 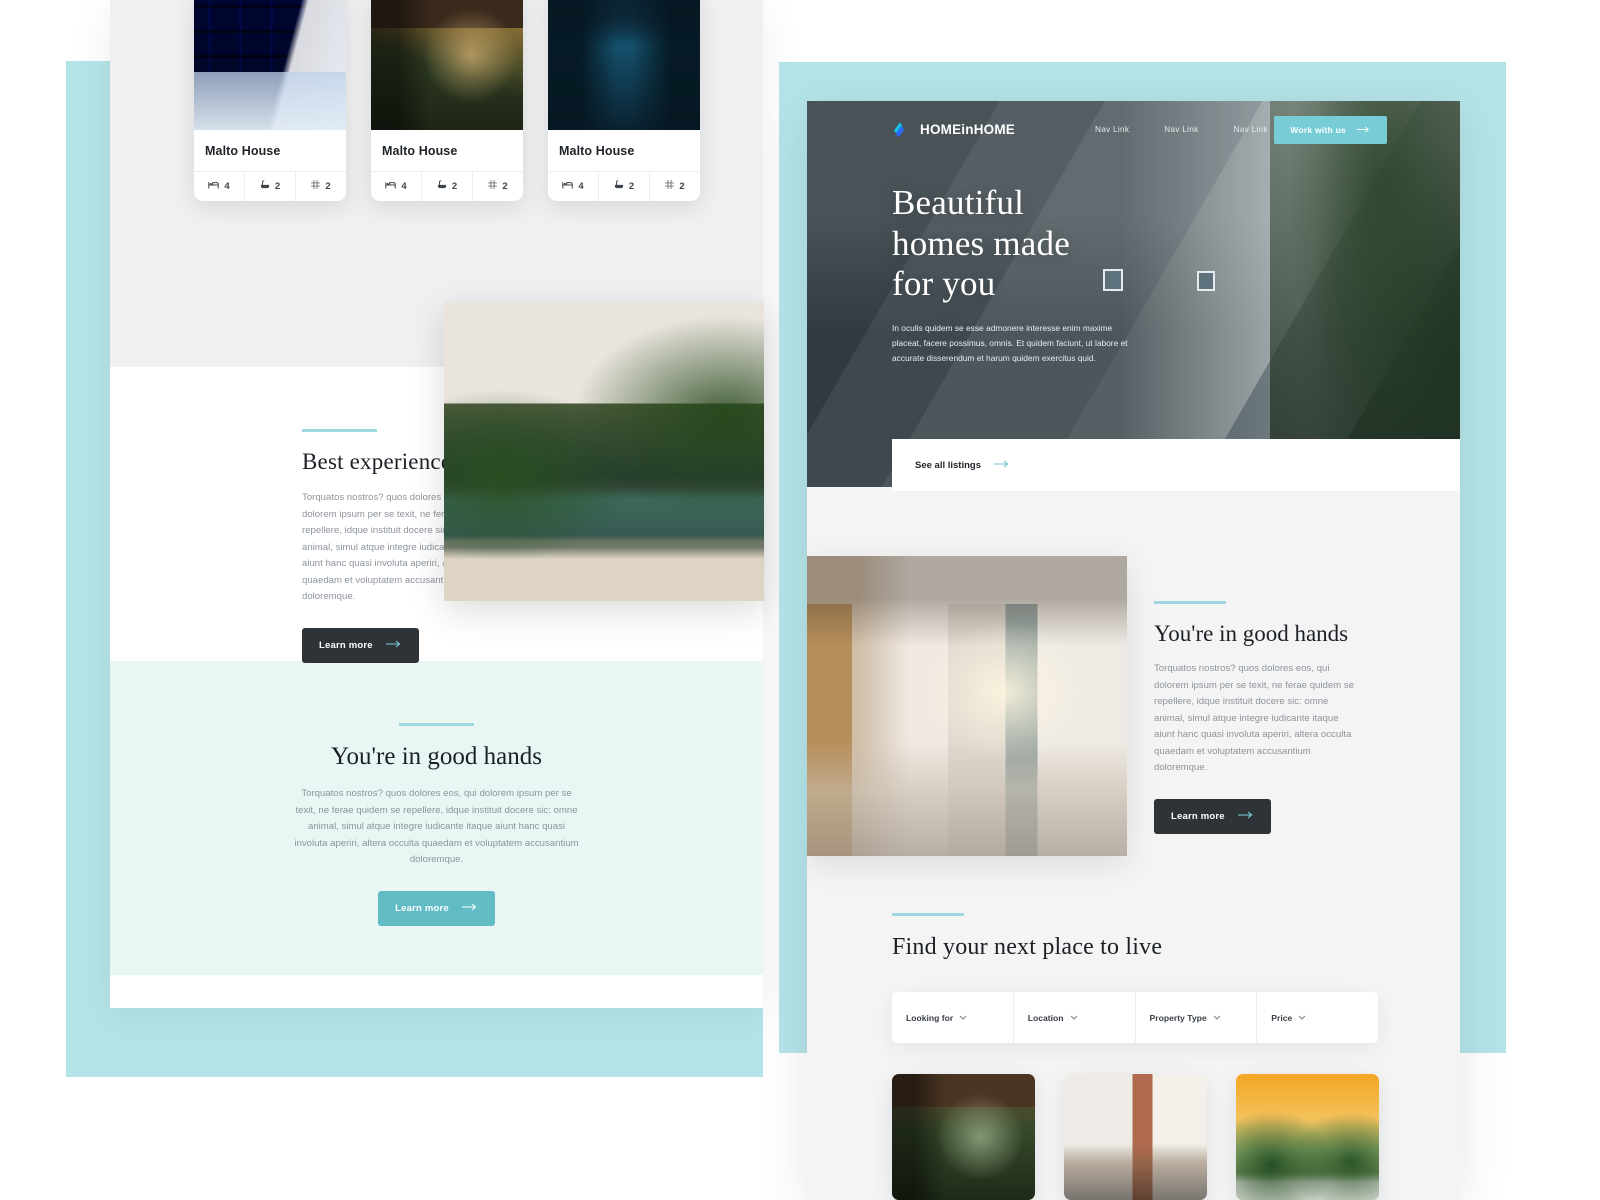 What do you see at coordinates (958, 202) in the screenshot?
I see `hero-heading-line-1: Beautiful` at bounding box center [958, 202].